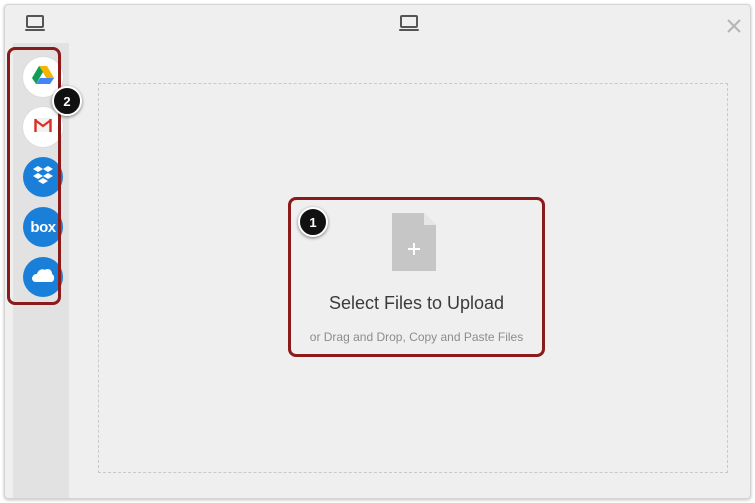 Image resolution: width=755 pixels, height=503 pixels. Describe the element at coordinates (67, 101) in the screenshot. I see `callout-badge: 2` at that location.